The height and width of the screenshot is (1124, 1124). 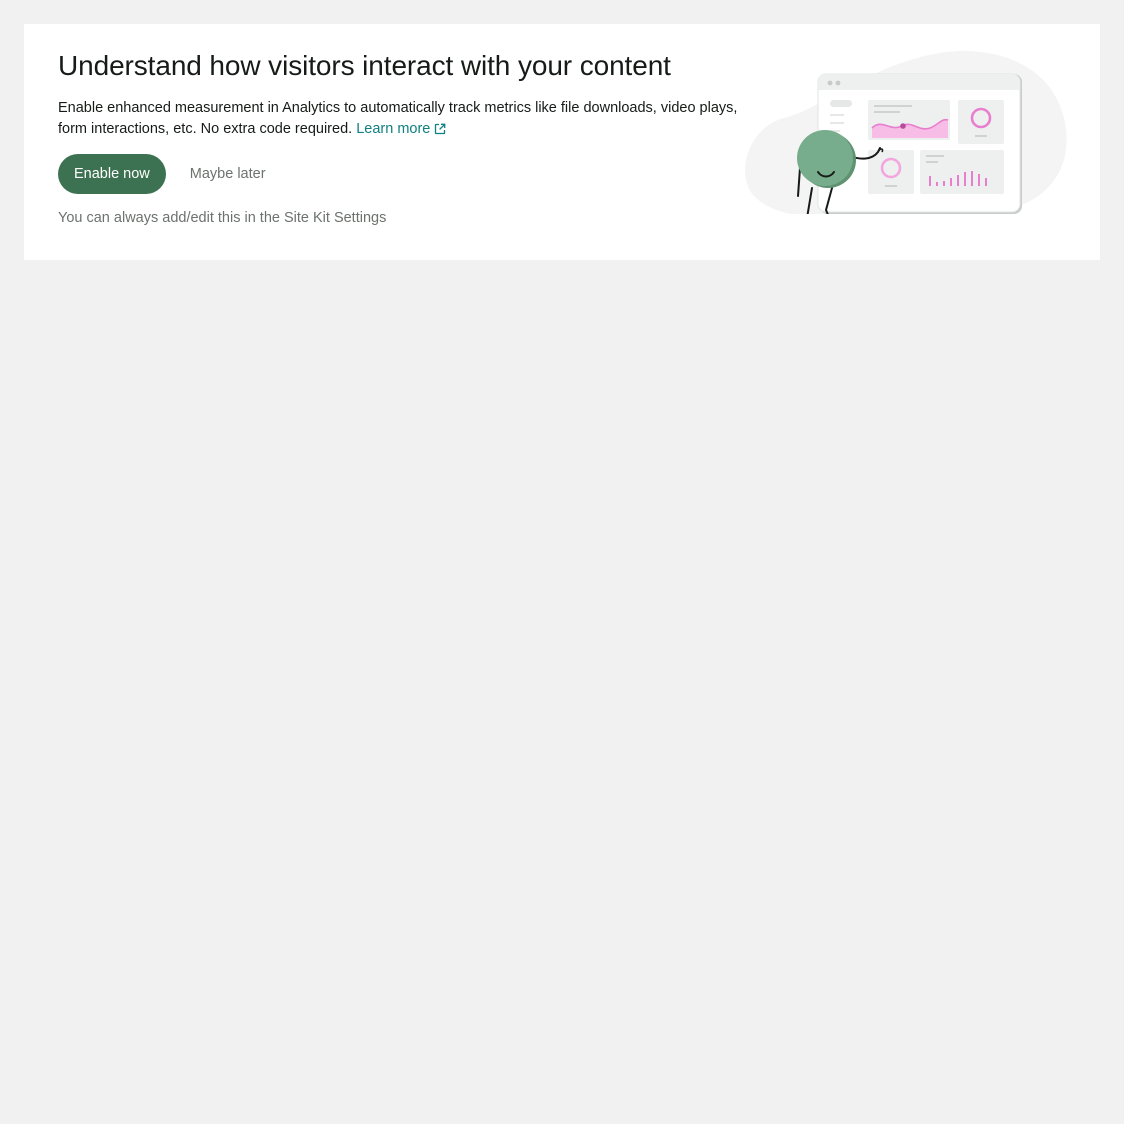 What do you see at coordinates (903, 126) in the screenshot?
I see `chart-point-icon` at bounding box center [903, 126].